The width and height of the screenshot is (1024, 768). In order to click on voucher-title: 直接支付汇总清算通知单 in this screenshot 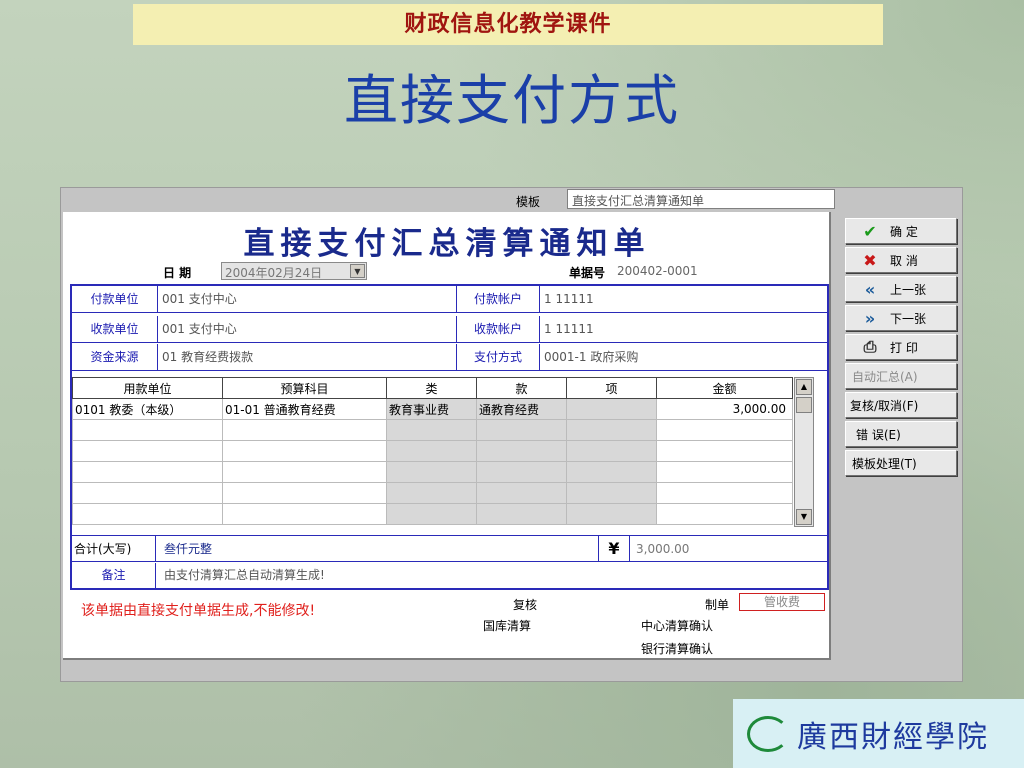, I will do `click(447, 244)`.